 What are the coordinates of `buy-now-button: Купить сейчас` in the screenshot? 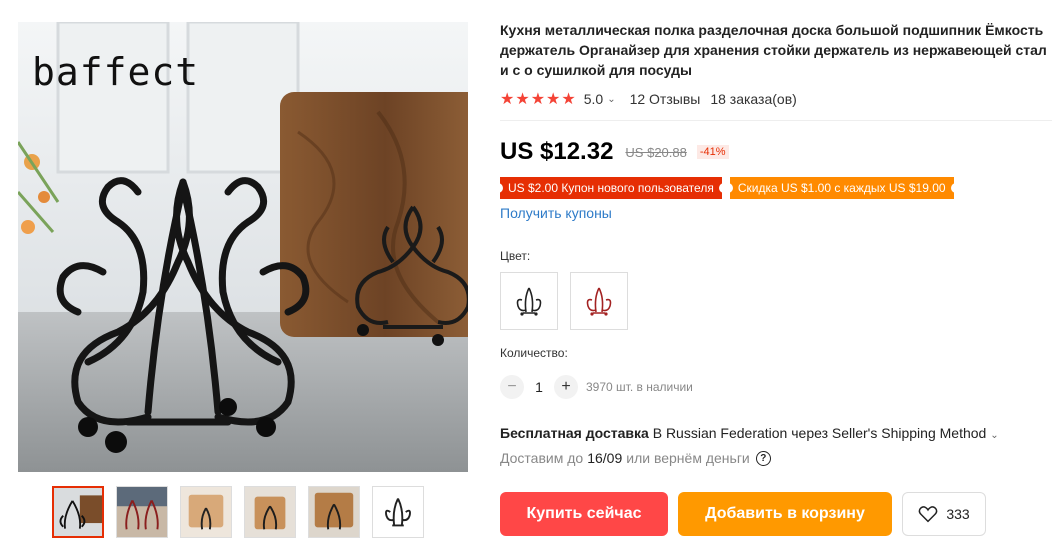 It's located at (584, 514).